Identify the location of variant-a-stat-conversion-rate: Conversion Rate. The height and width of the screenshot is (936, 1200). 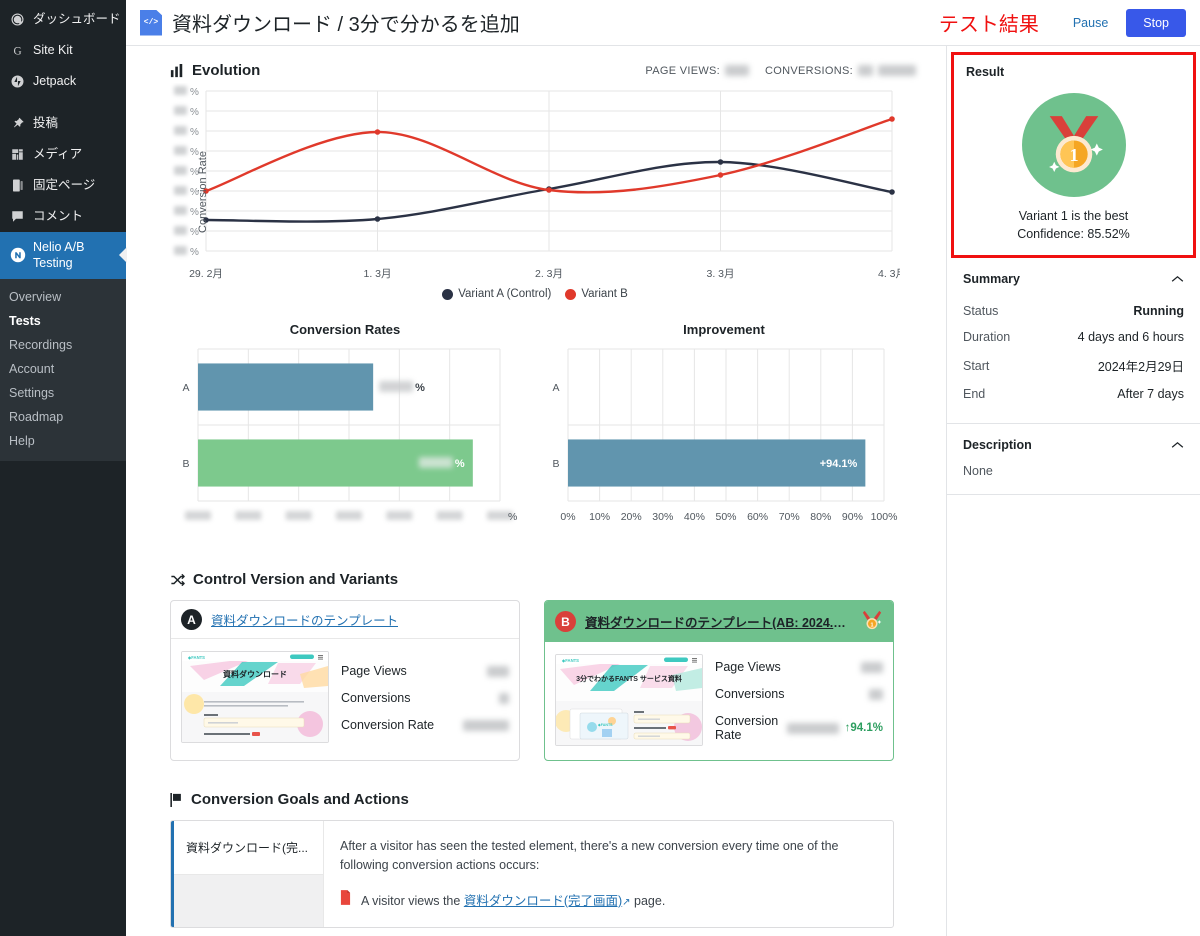
(425, 725).